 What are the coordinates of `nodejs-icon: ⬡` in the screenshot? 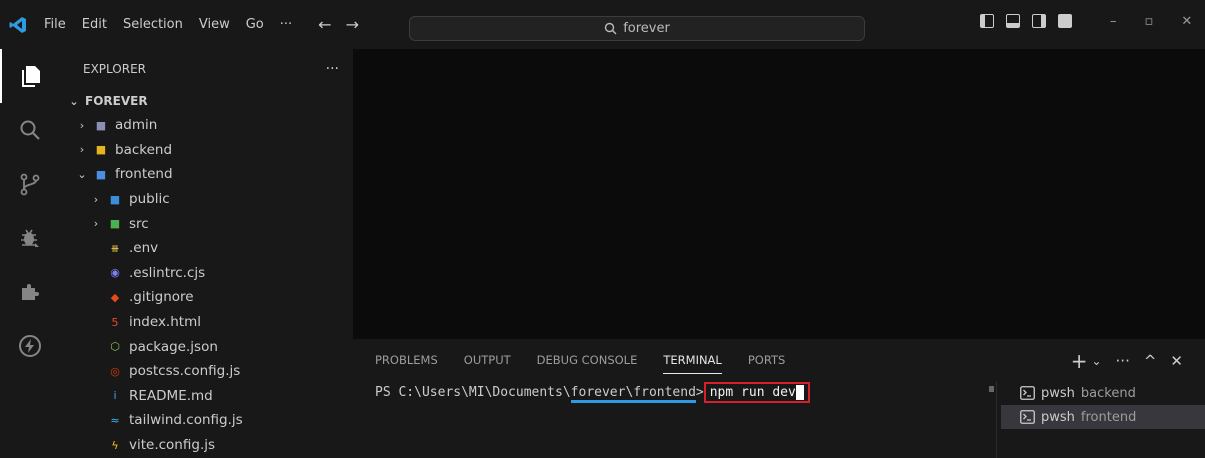 It's located at (115, 347).